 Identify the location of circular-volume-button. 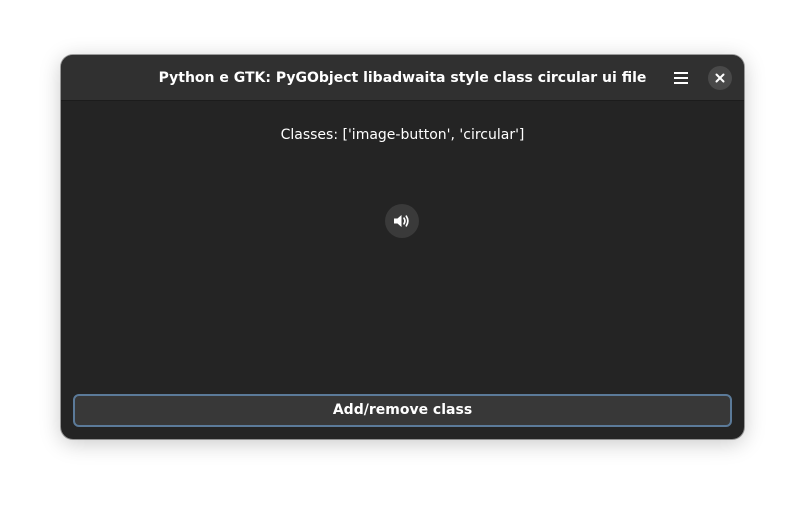
(402, 221).